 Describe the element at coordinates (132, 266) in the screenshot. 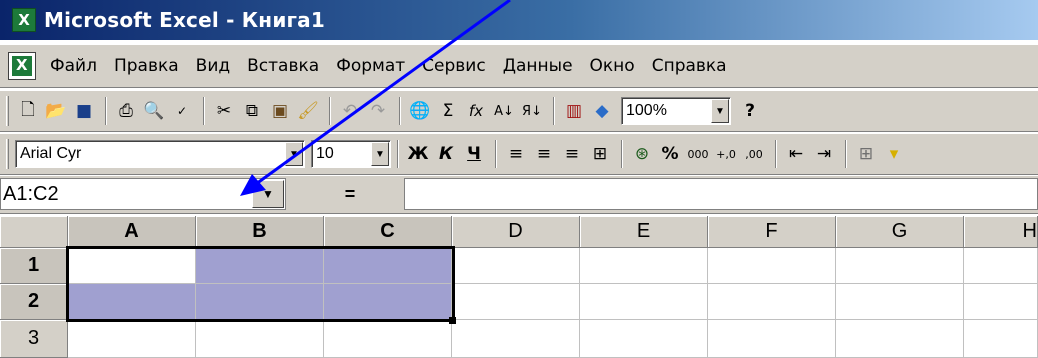

I see `cell-a1` at that location.